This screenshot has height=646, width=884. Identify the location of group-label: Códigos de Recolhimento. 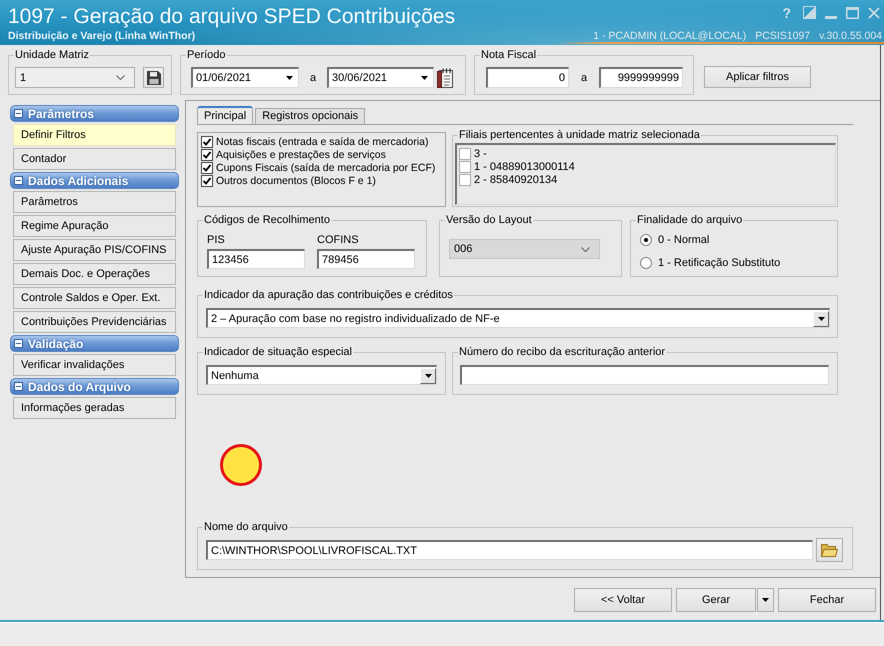
(267, 220).